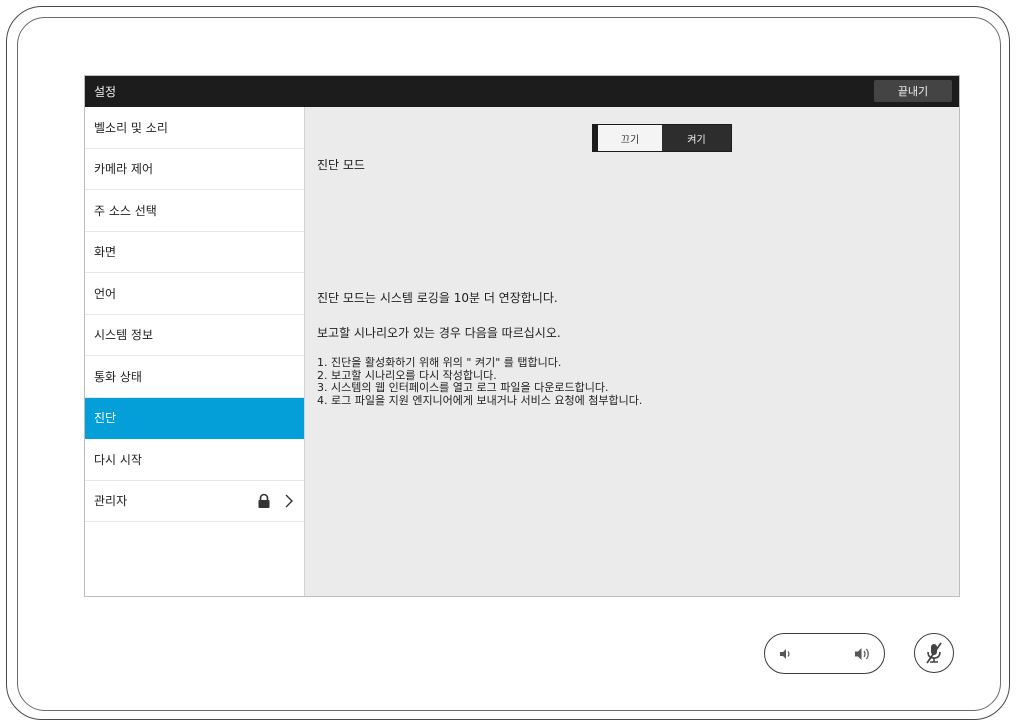  Describe the element at coordinates (194, 294) in the screenshot. I see `sidebar-item-language: 언어` at that location.